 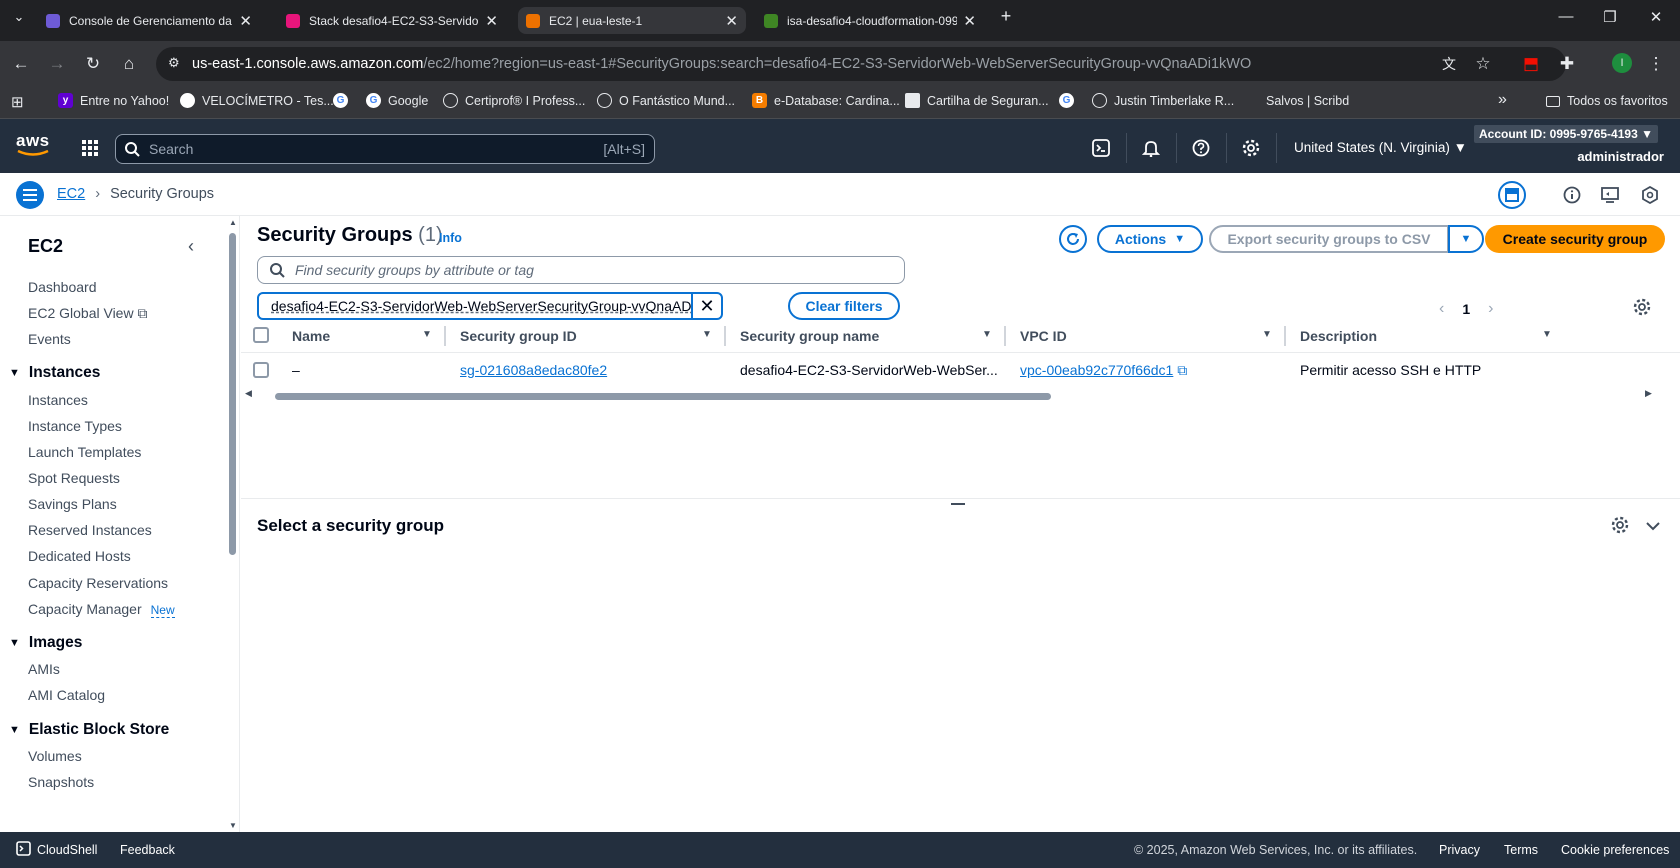 I want to click on aws-logo: aws, so click(x=33, y=144).